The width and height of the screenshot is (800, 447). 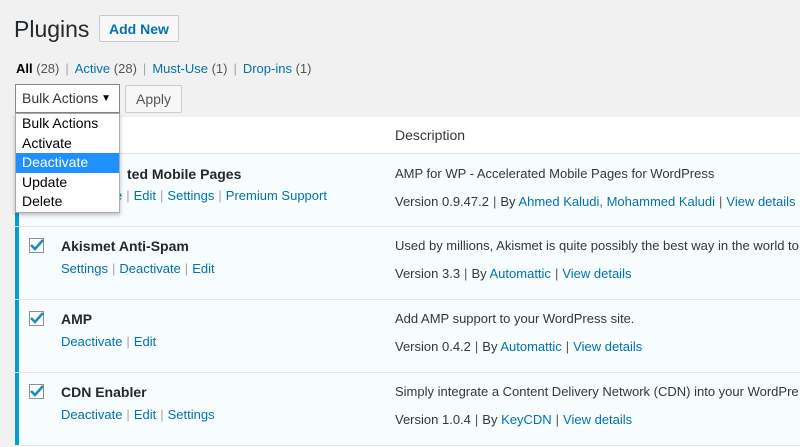 I want to click on filter-all-count: (28), so click(x=48, y=68).